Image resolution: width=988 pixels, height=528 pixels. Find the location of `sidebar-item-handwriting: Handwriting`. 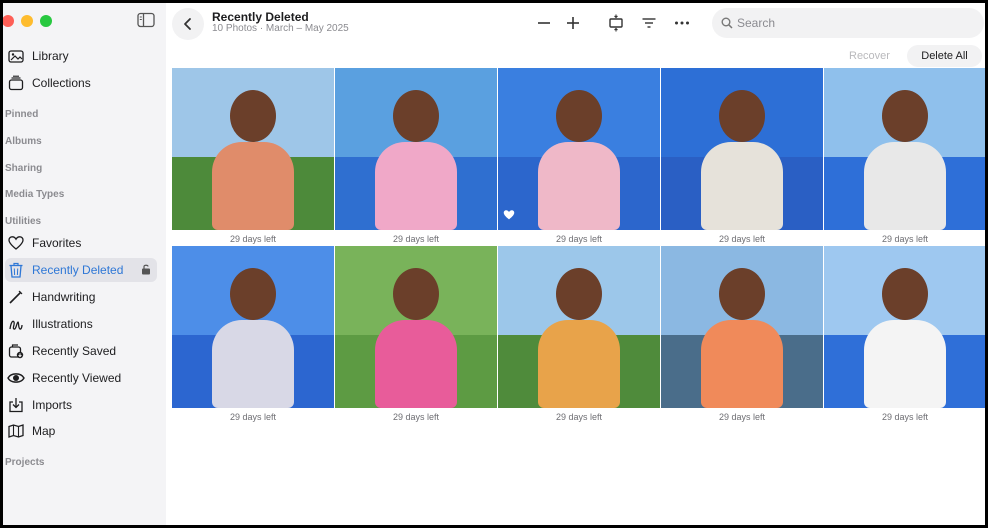

sidebar-item-handwriting: Handwriting is located at coordinates (81, 297).